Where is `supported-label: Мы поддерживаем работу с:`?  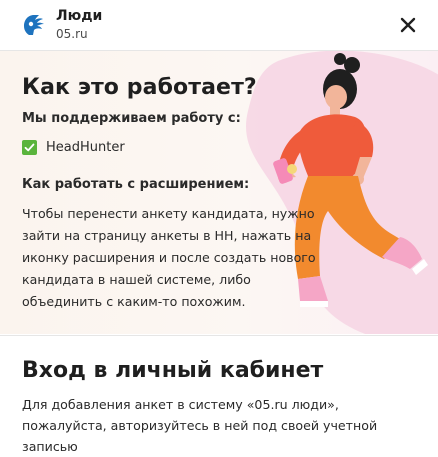
supported-label: Мы поддерживаем работу с: is located at coordinates (131, 118).